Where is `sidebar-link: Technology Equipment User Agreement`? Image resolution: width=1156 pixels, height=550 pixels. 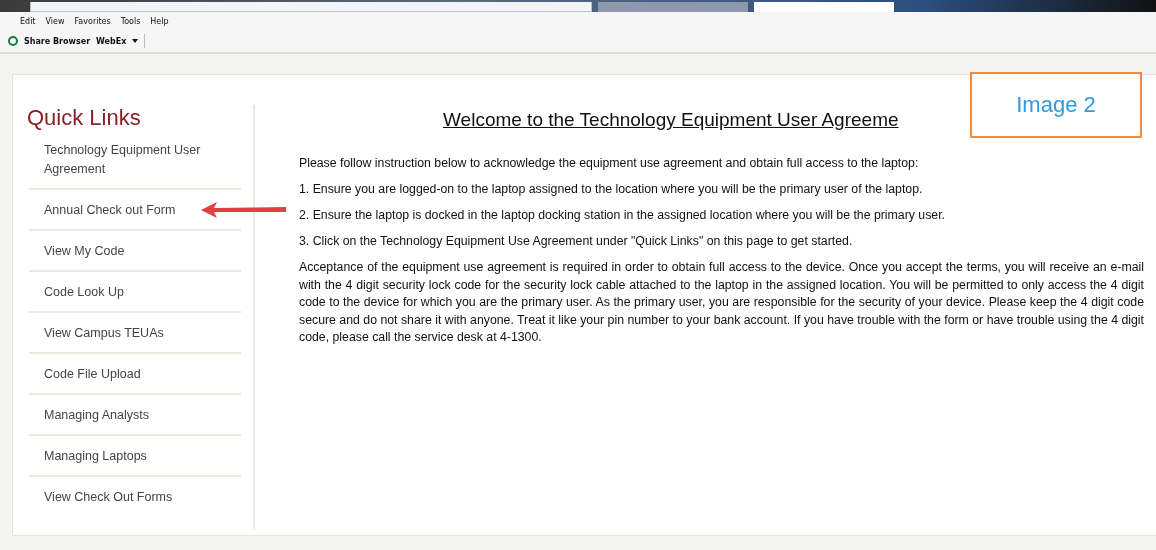
sidebar-link: Technology Equipment User Agreement is located at coordinates (138, 160).